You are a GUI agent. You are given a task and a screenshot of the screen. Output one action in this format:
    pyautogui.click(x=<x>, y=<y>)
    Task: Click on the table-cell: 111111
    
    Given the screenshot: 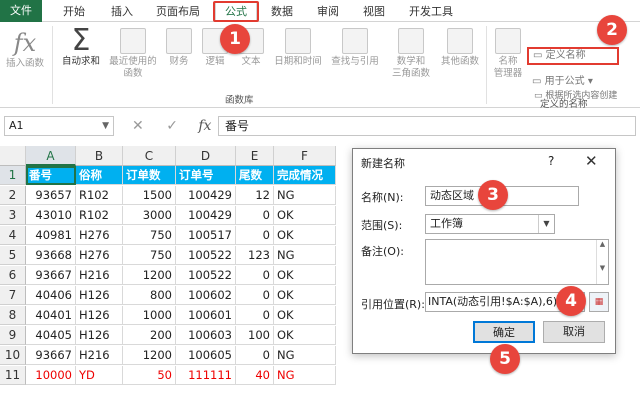 What is the action you would take?
    pyautogui.click(x=206, y=375)
    